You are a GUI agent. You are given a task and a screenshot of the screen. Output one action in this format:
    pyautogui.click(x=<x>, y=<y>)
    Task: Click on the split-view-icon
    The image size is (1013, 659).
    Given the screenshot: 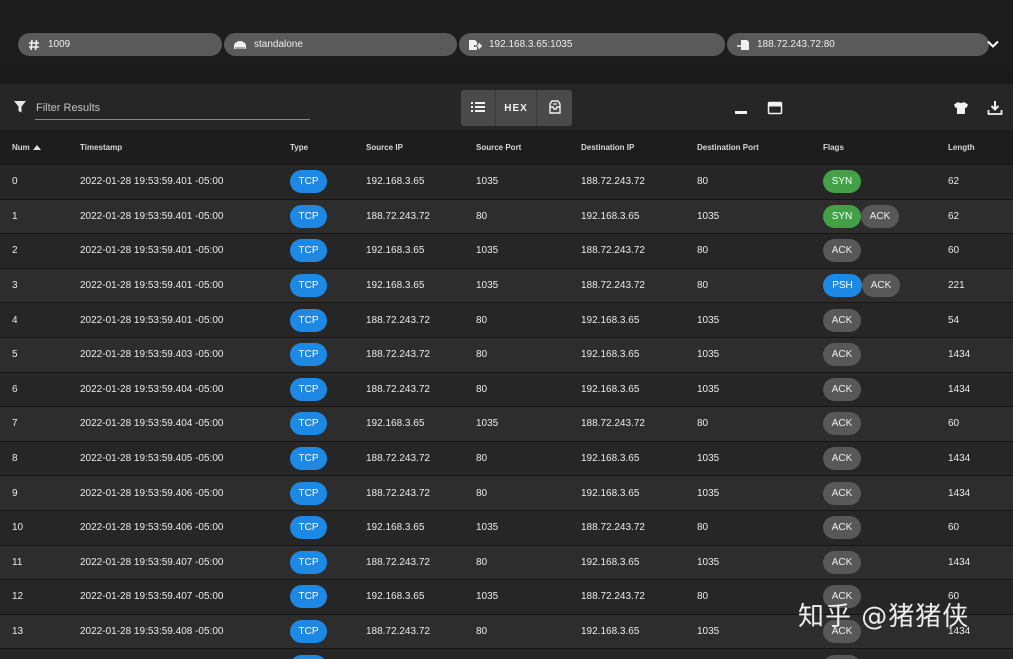 What is the action you would take?
    pyautogui.click(x=555, y=108)
    